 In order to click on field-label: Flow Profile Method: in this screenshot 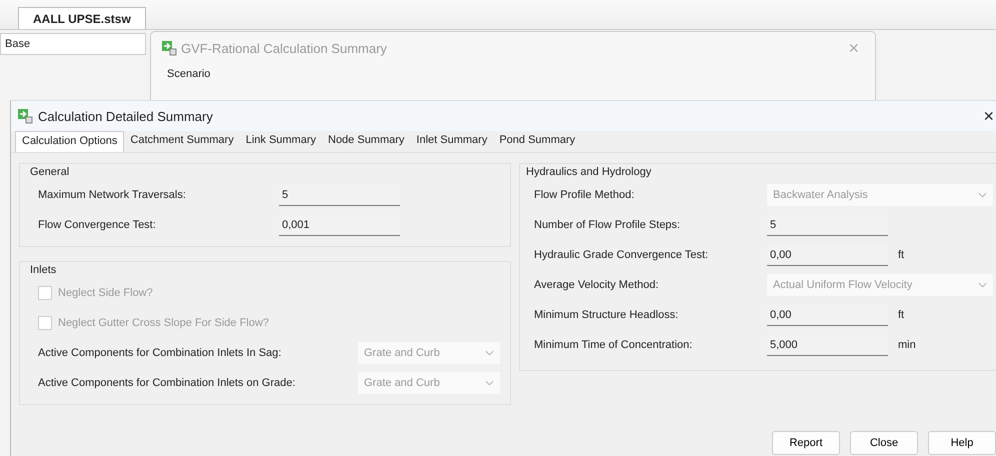, I will do `click(585, 195)`.